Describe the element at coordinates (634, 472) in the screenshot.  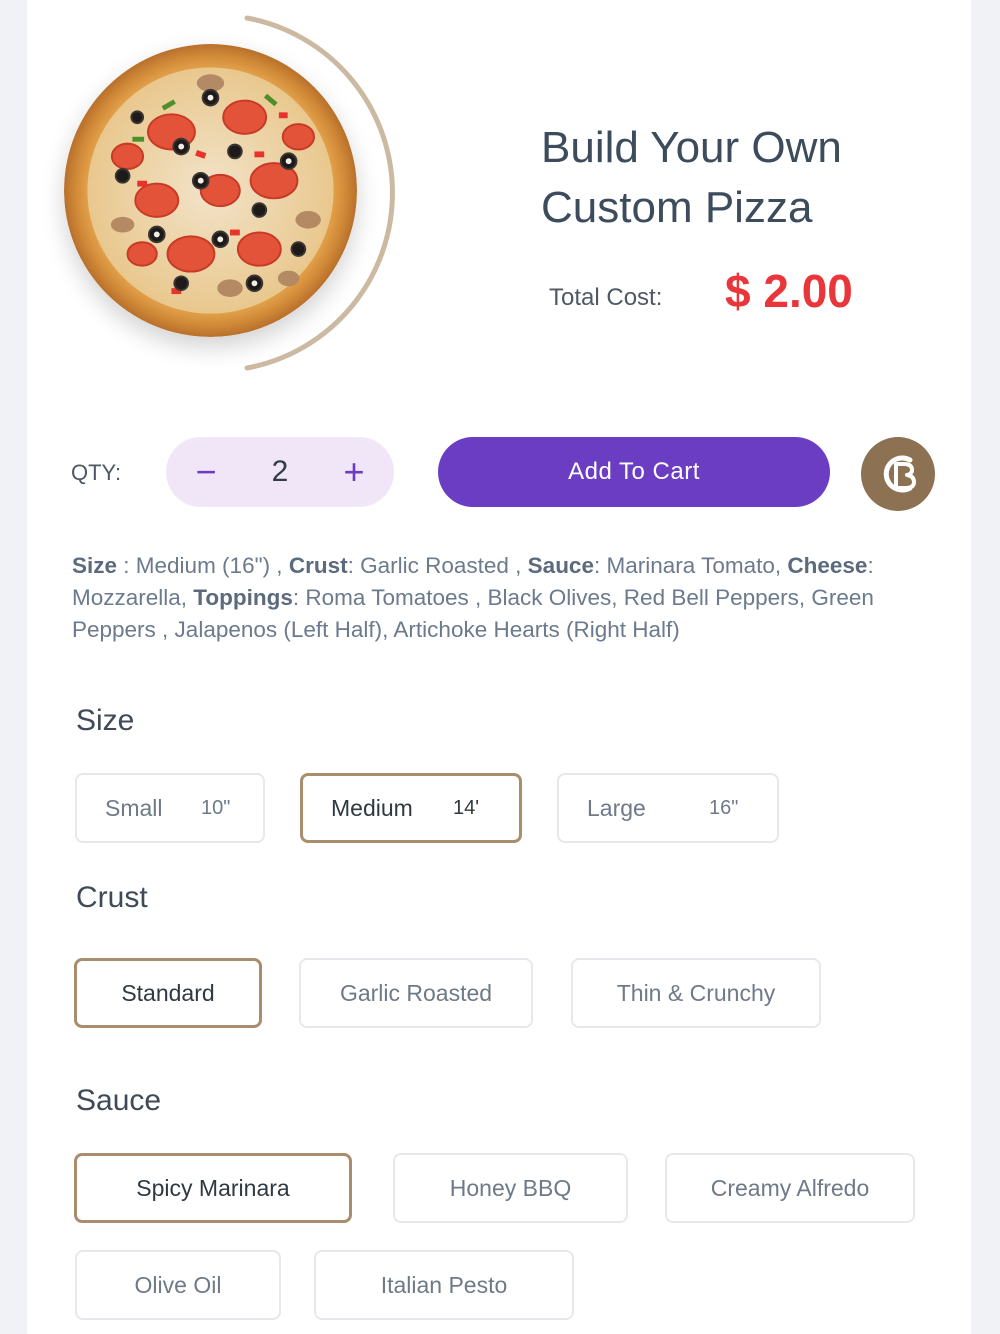
I see `add-to-cart-button: Add To Cart` at that location.